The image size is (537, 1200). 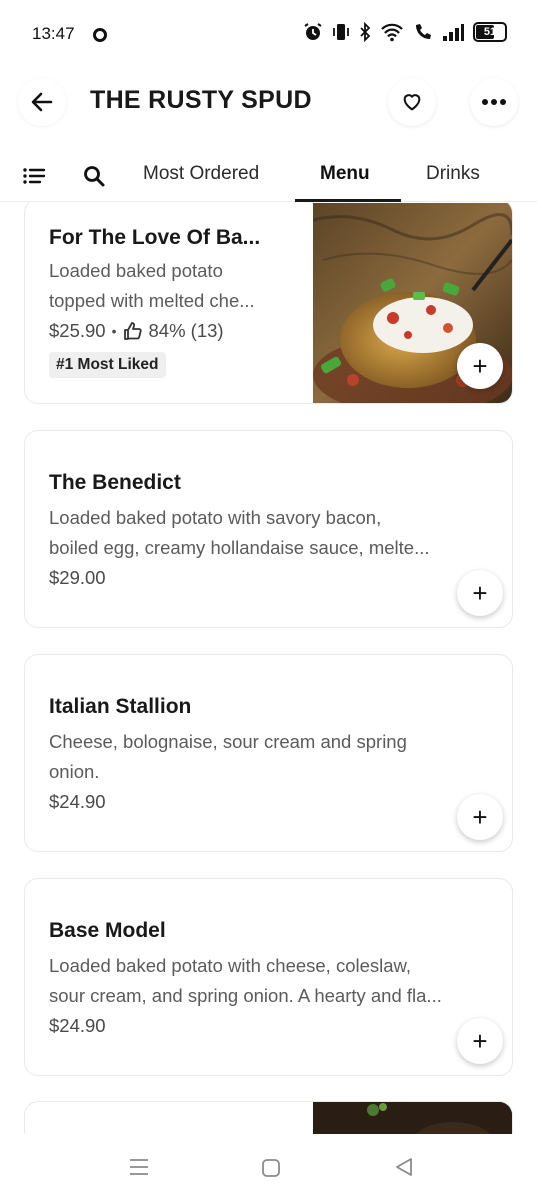 What do you see at coordinates (268, 33) in the screenshot?
I see `status-bar: 13:47 51` at bounding box center [268, 33].